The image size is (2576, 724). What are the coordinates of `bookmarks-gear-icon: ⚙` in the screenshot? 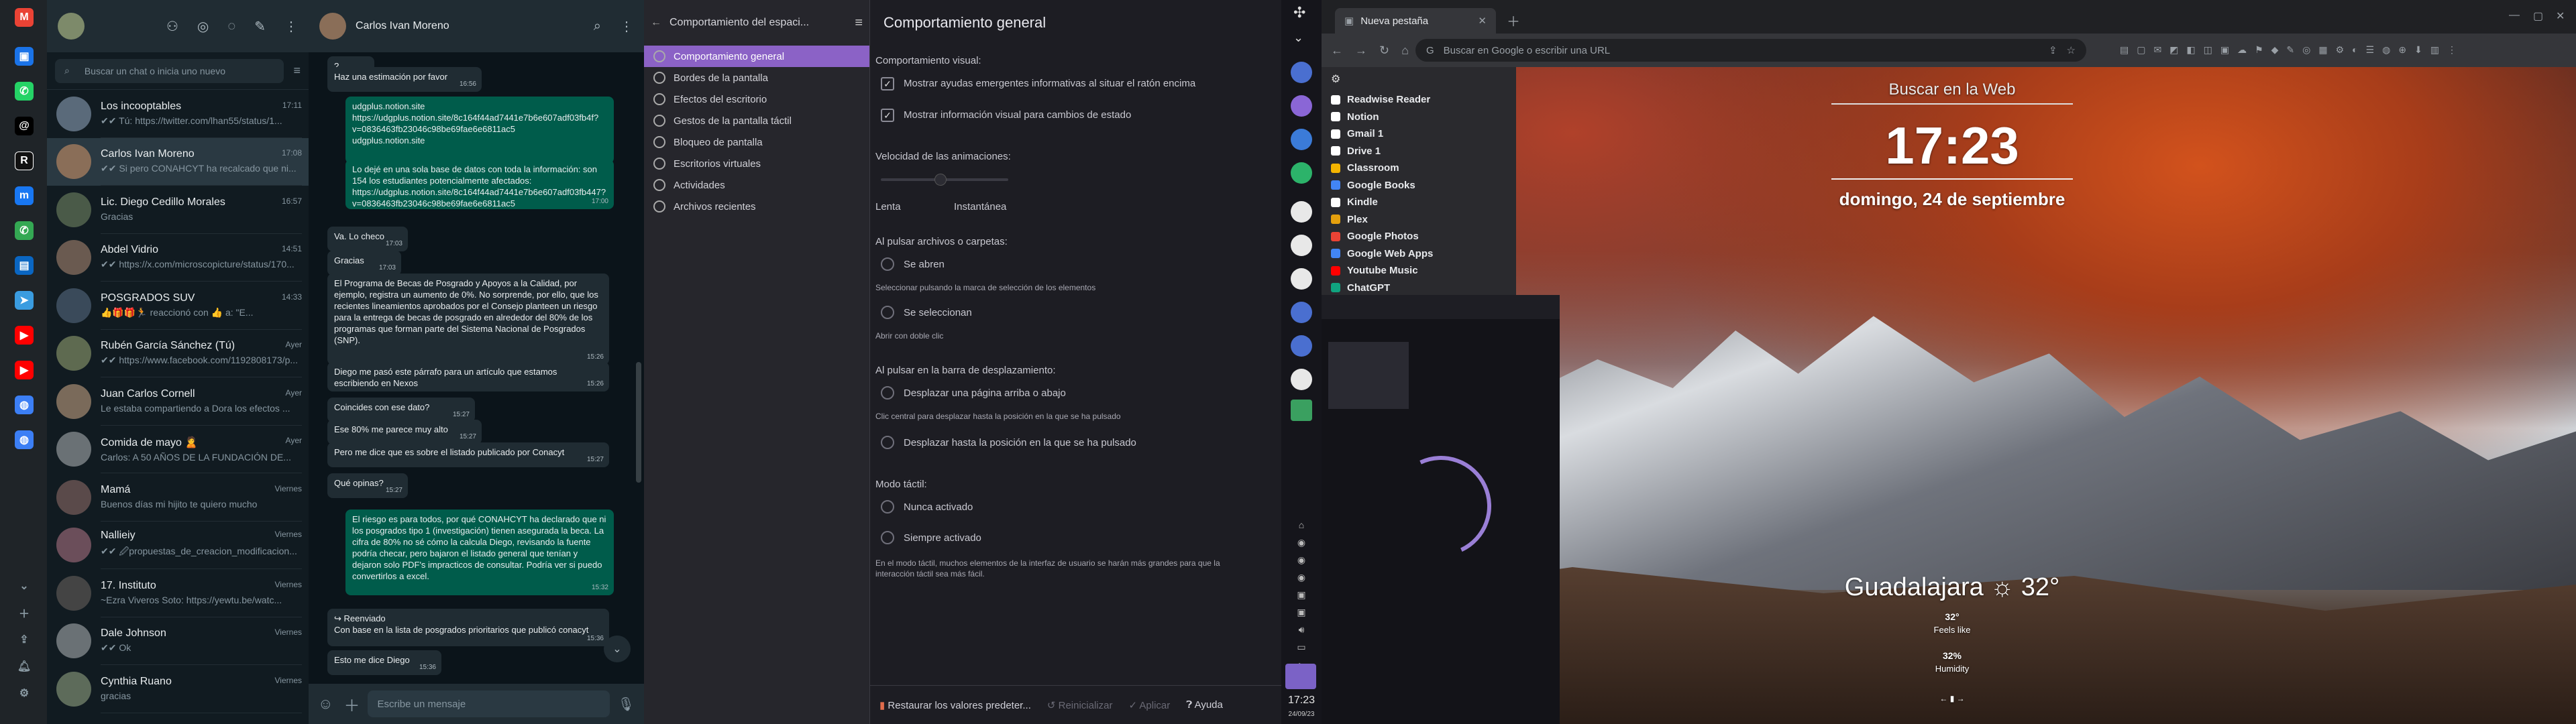 It's located at (1419, 79).